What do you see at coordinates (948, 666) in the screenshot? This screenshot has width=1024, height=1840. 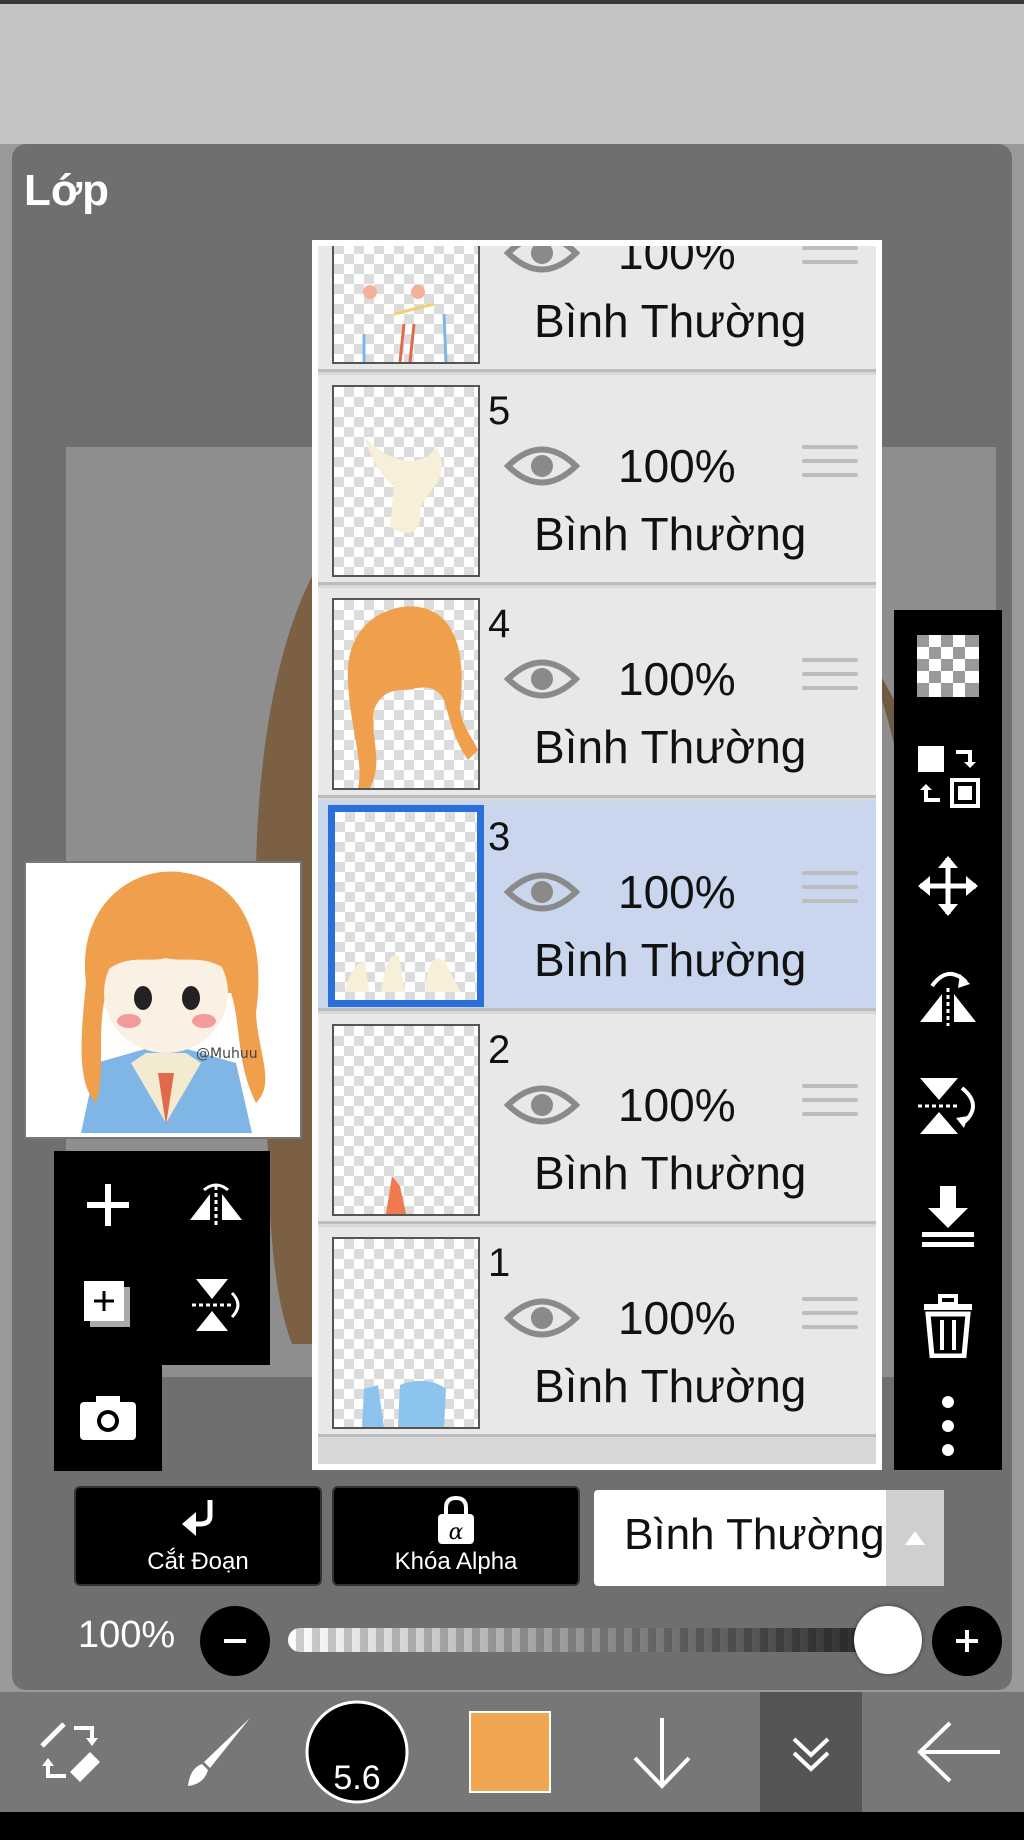 I see `transparency-icon` at bounding box center [948, 666].